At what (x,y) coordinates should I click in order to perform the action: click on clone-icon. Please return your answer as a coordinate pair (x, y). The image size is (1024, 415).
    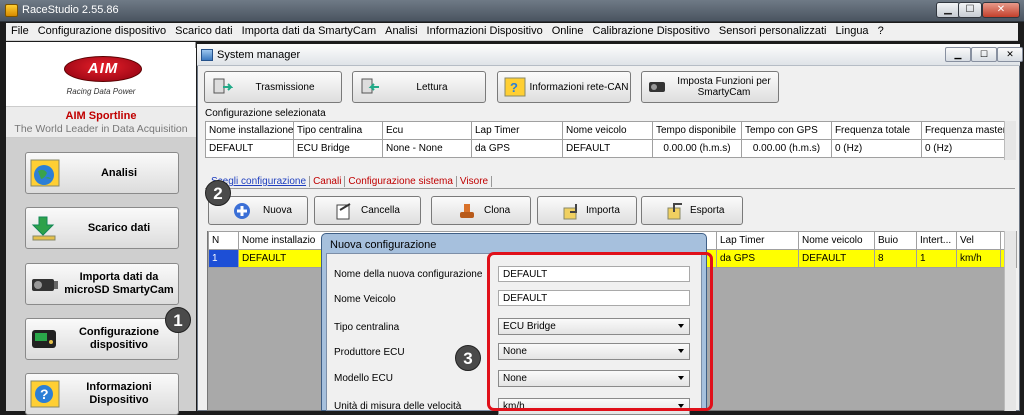
    Looking at the image, I should click on (467, 211).